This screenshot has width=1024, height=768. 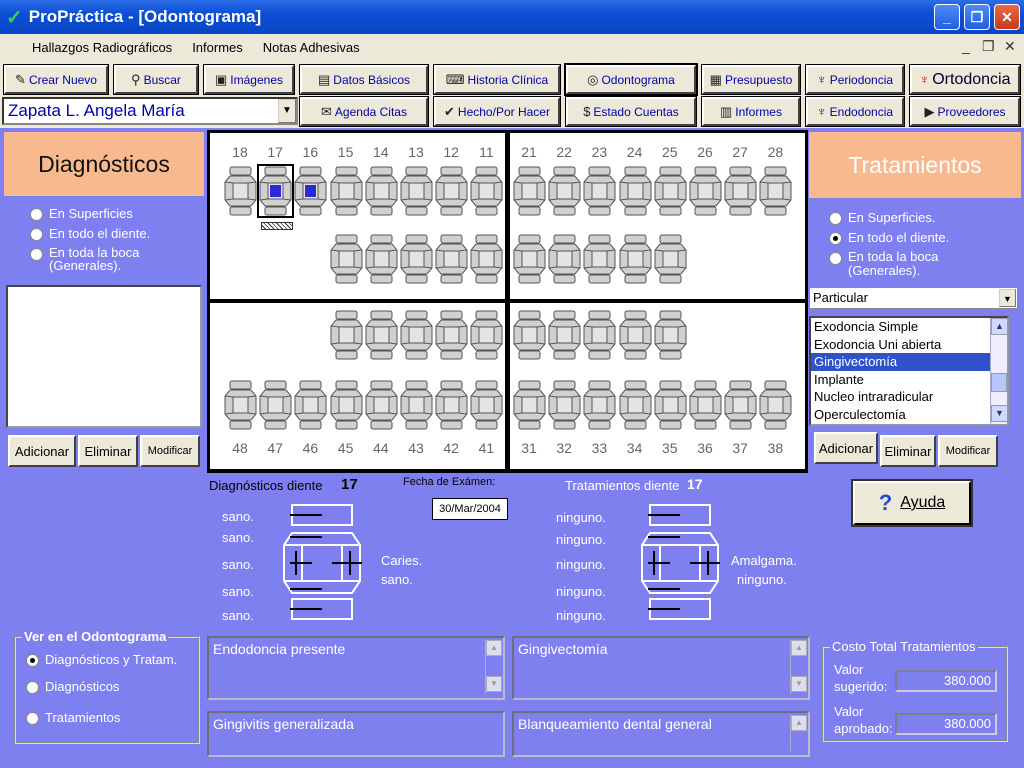 I want to click on scroll-down-icon: ▼, so click(x=999, y=413).